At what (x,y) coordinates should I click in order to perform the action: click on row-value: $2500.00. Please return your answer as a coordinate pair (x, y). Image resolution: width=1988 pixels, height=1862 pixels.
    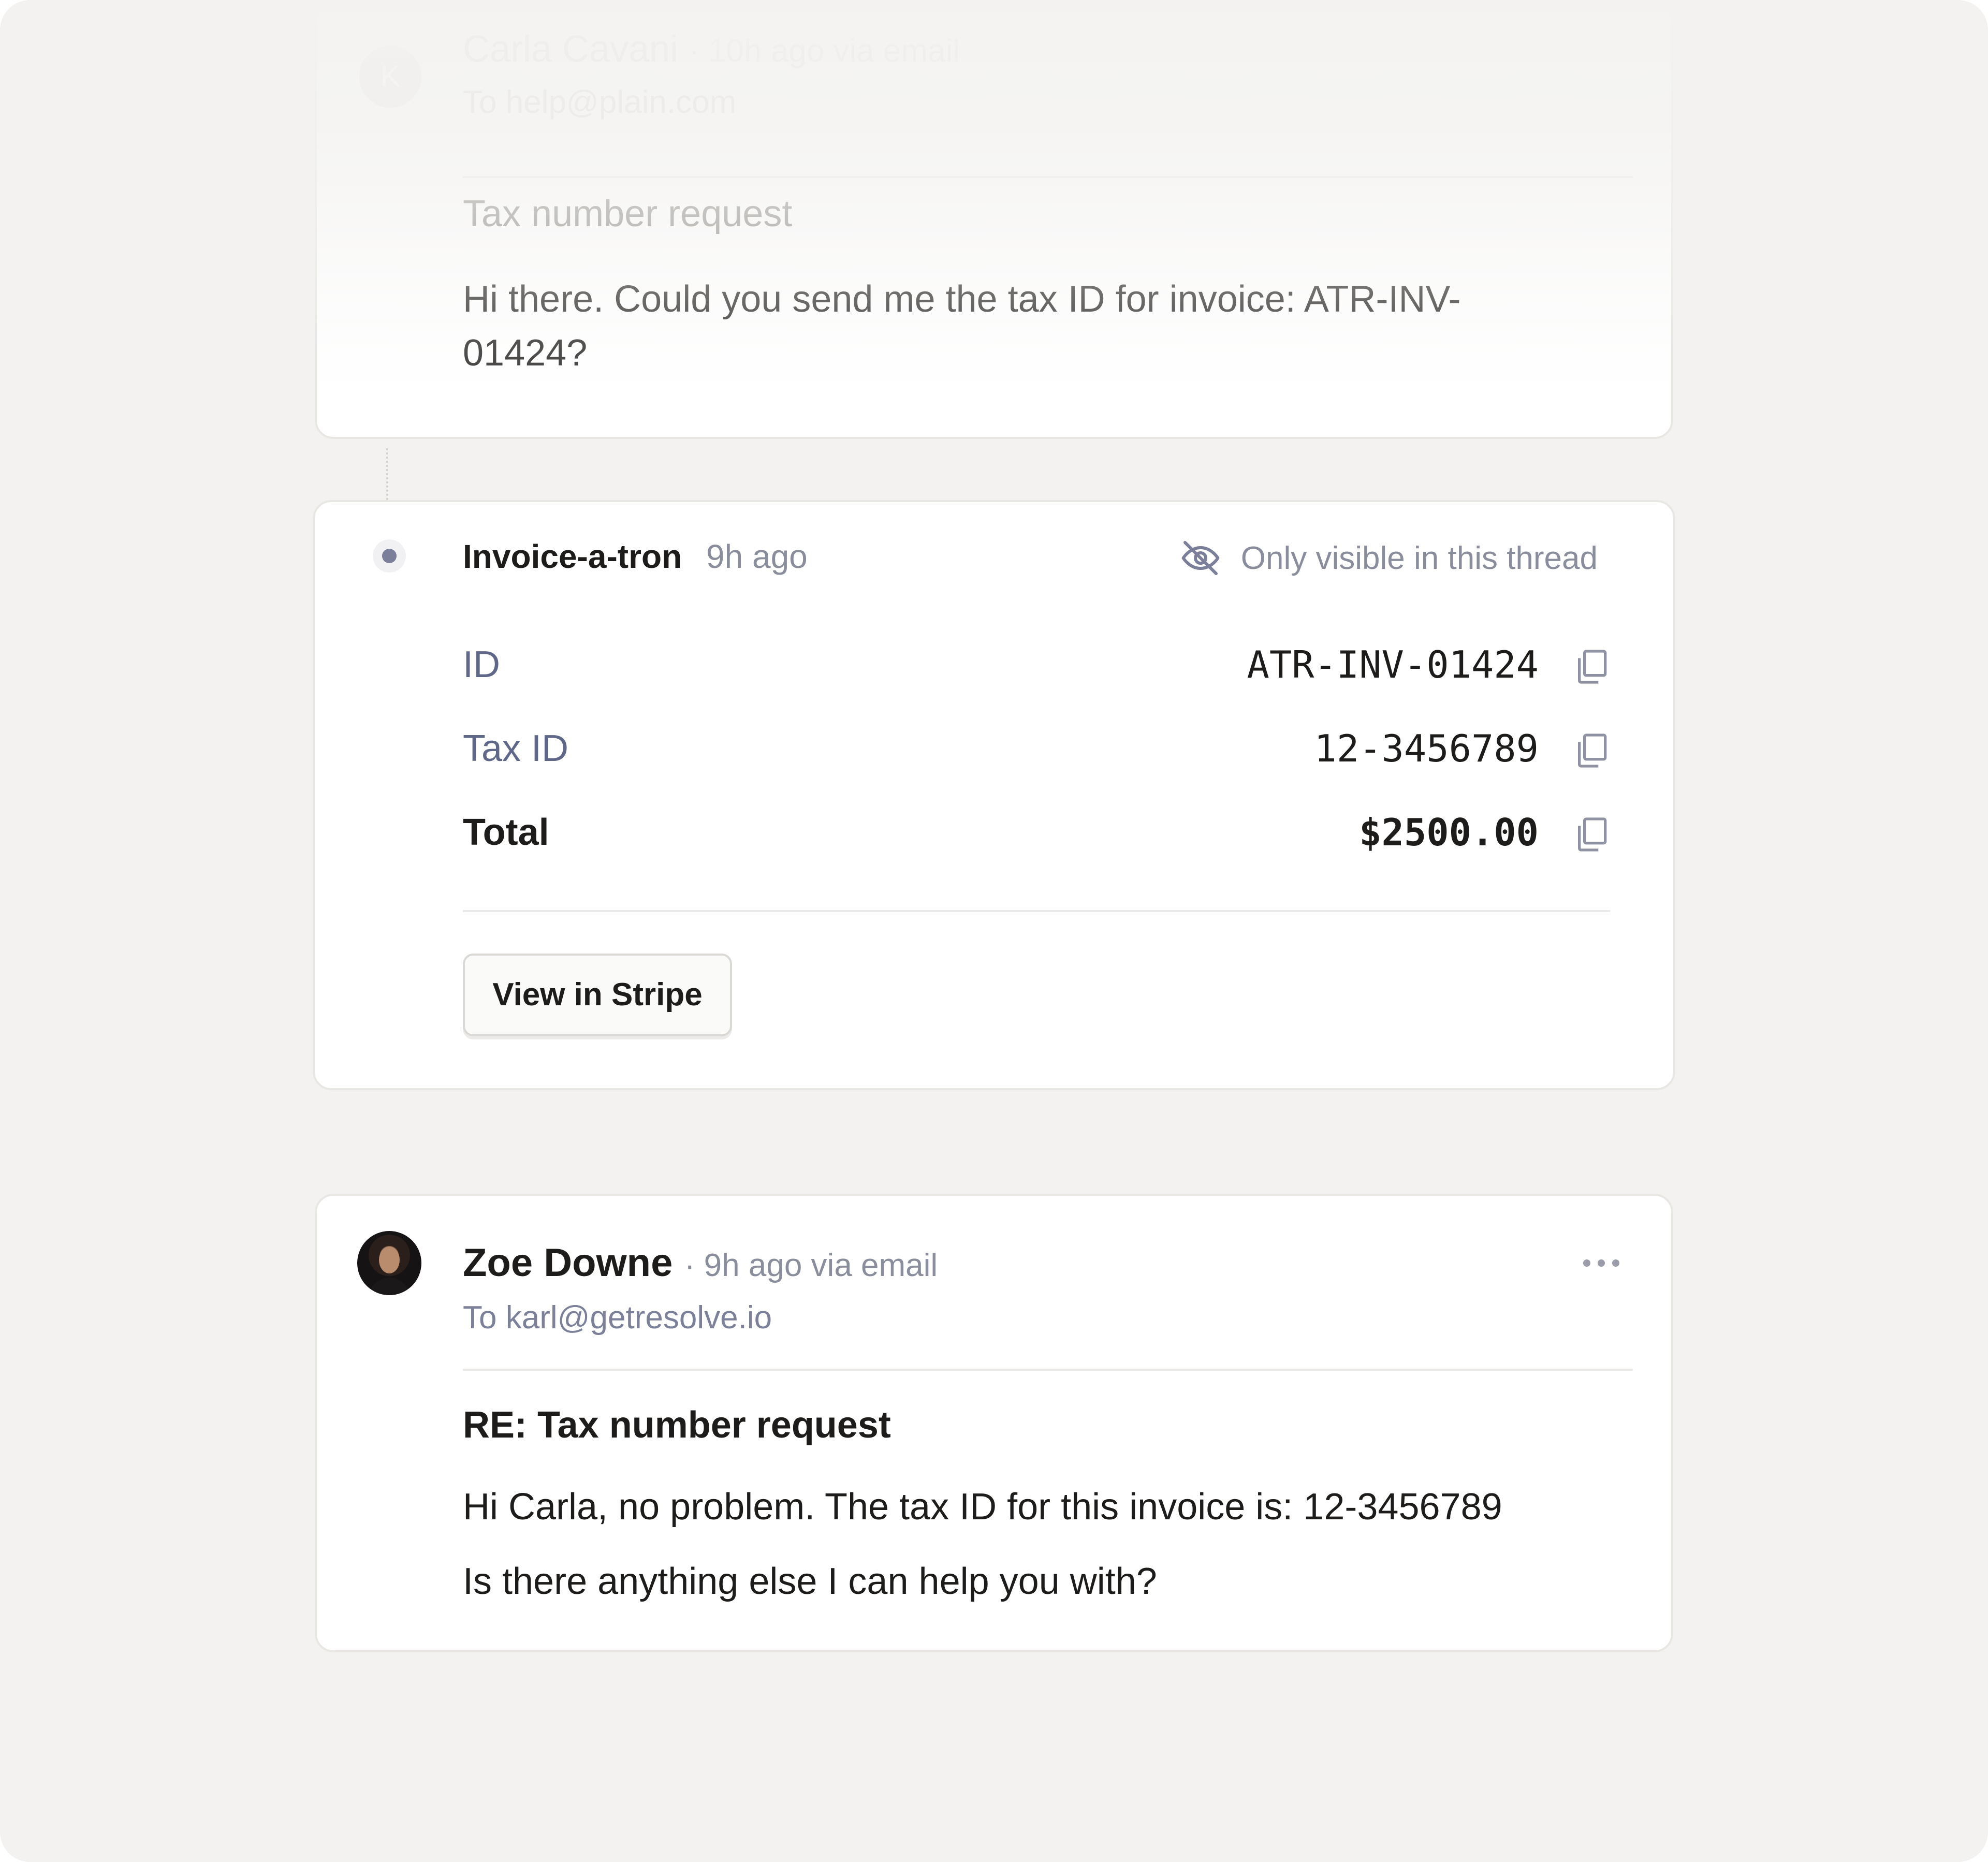
    Looking at the image, I should click on (1449, 832).